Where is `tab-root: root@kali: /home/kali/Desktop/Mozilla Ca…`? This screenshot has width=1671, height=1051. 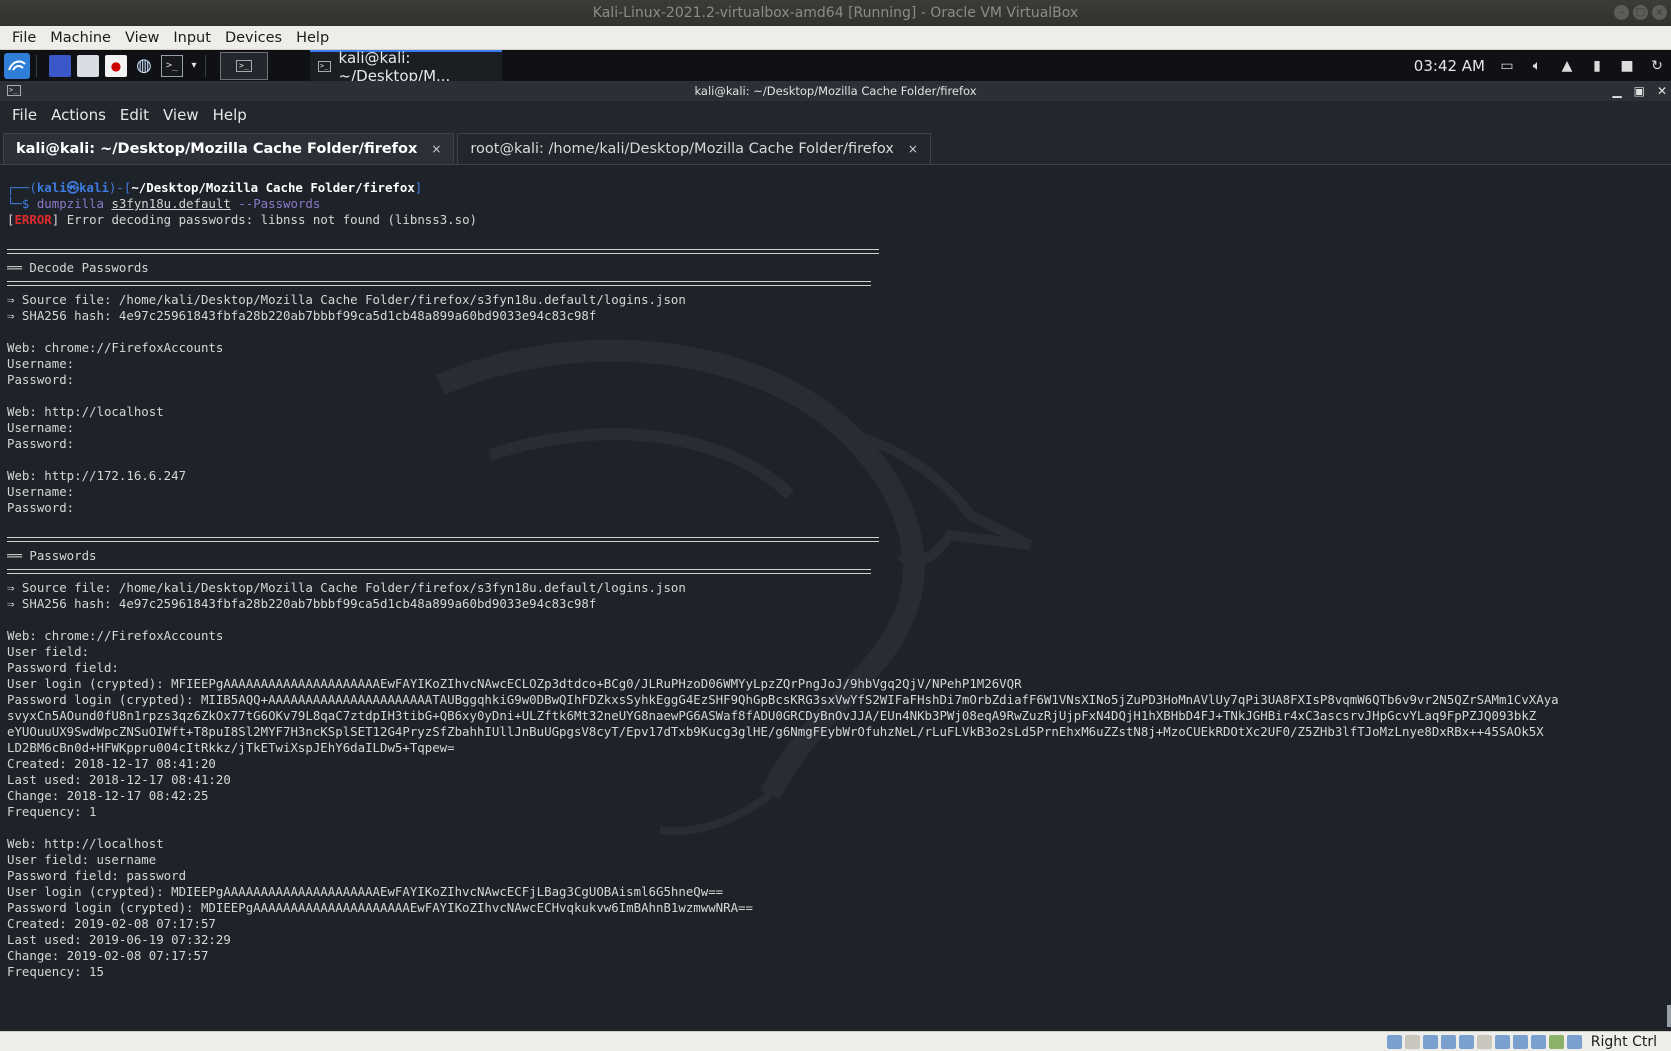
tab-root: root@kali: /home/kali/Desktop/Mozilla Ca… is located at coordinates (694, 148).